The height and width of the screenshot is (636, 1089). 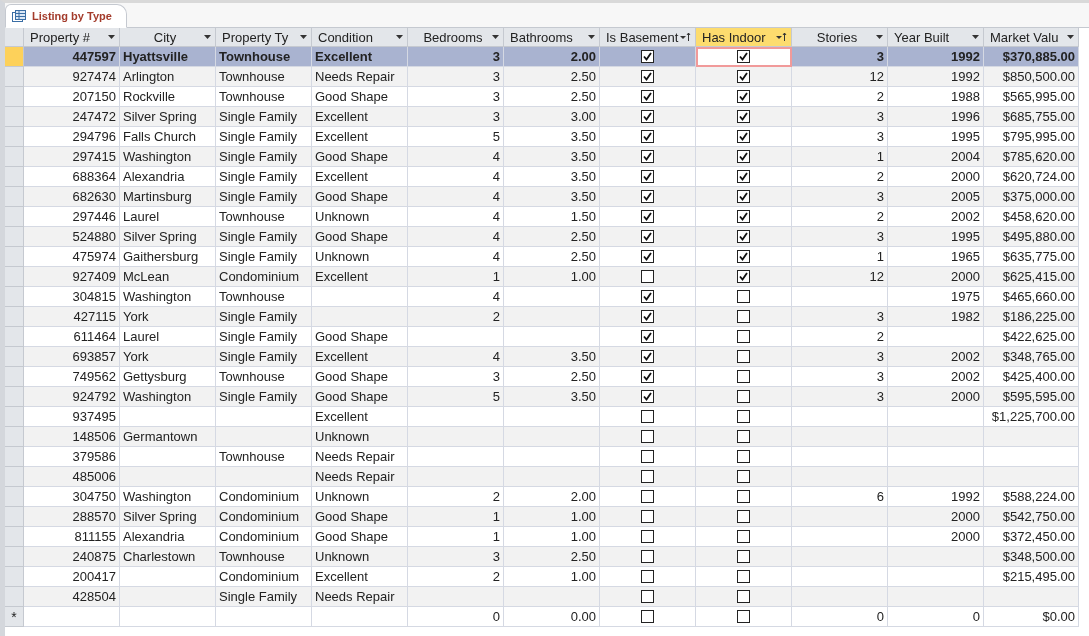 What do you see at coordinates (1031, 37) in the screenshot?
I see `column-header: Market Valu` at bounding box center [1031, 37].